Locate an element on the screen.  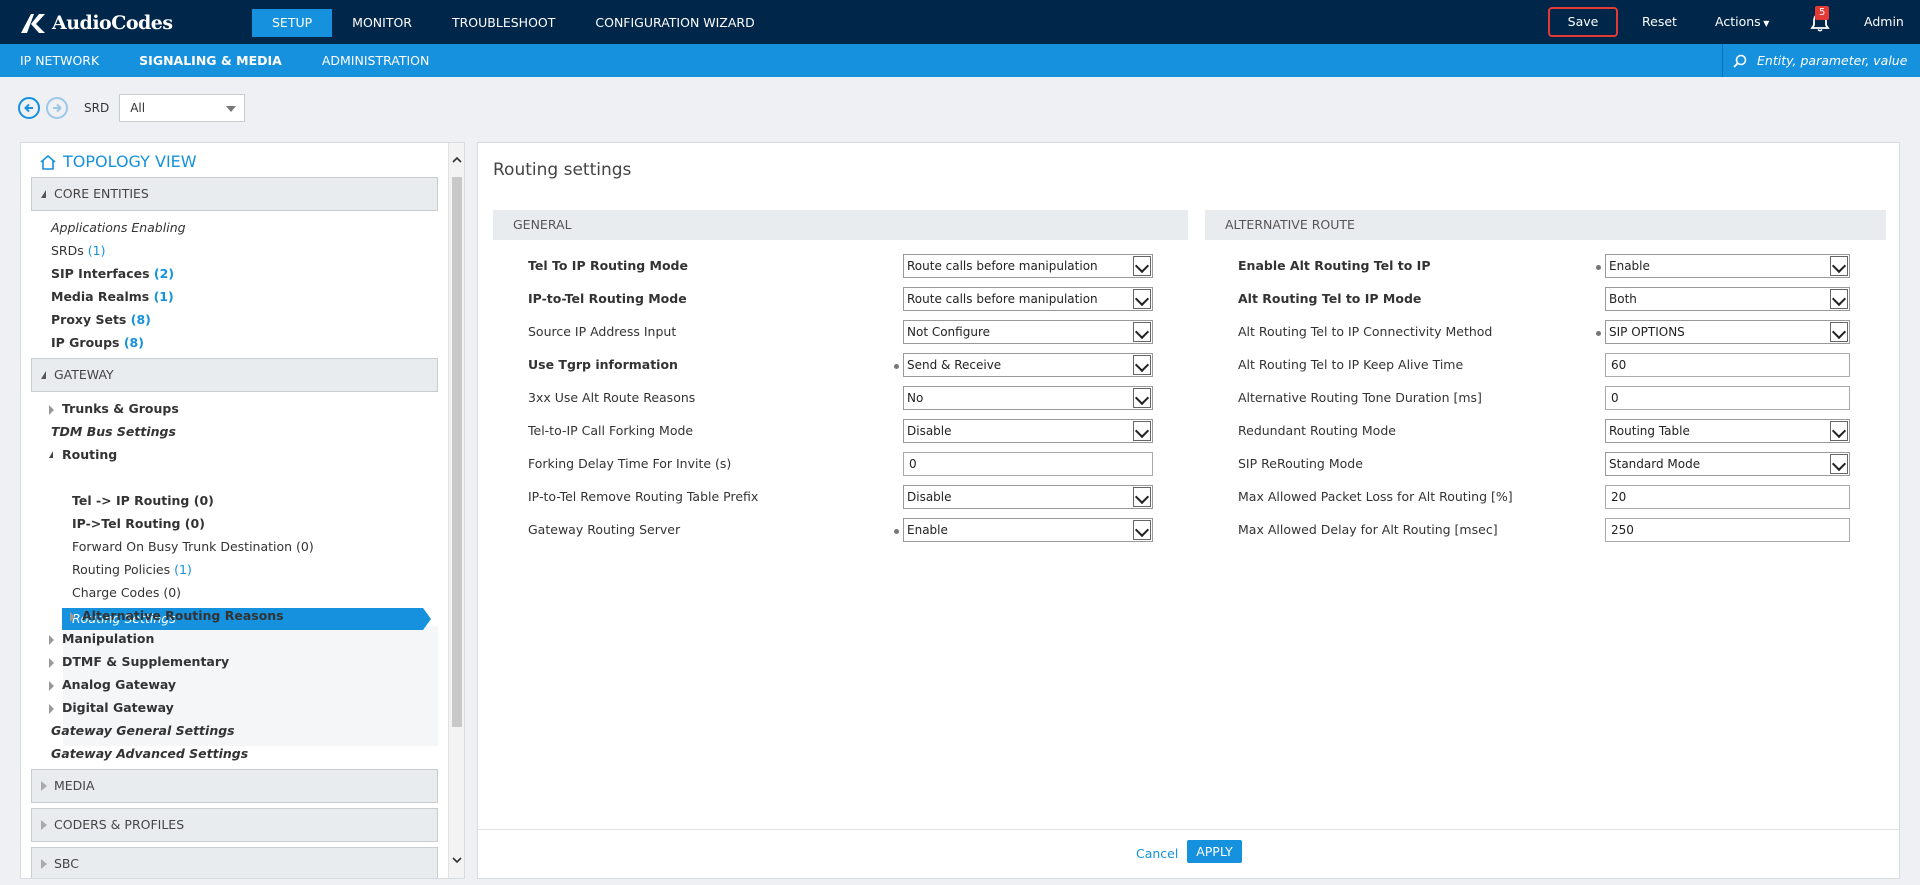
subnav-signaling-media: SIGNALING & MEDIA is located at coordinates (210, 60).